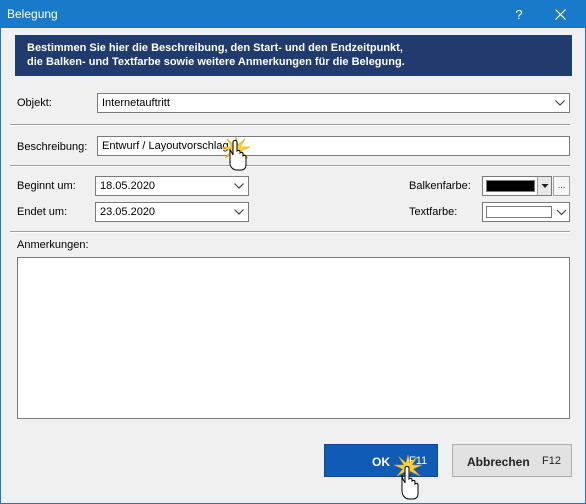 The height and width of the screenshot is (504, 586). Describe the element at coordinates (381, 462) in the screenshot. I see `ok-button-label: OK` at that location.